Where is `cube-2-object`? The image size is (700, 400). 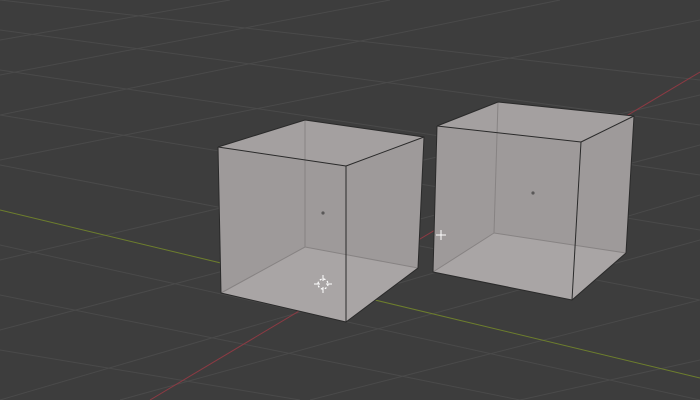 cube-2-object is located at coordinates (533, 201).